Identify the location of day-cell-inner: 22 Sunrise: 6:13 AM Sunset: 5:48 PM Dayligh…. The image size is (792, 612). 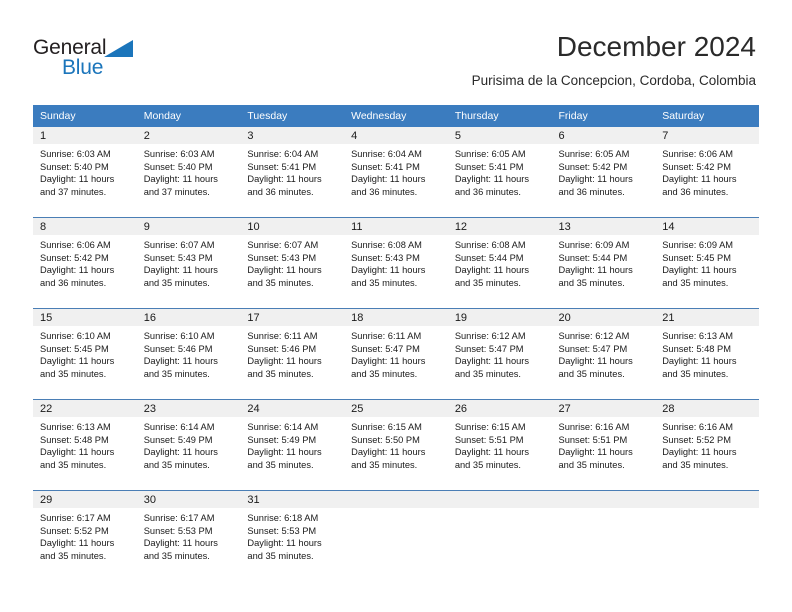
(85, 445).